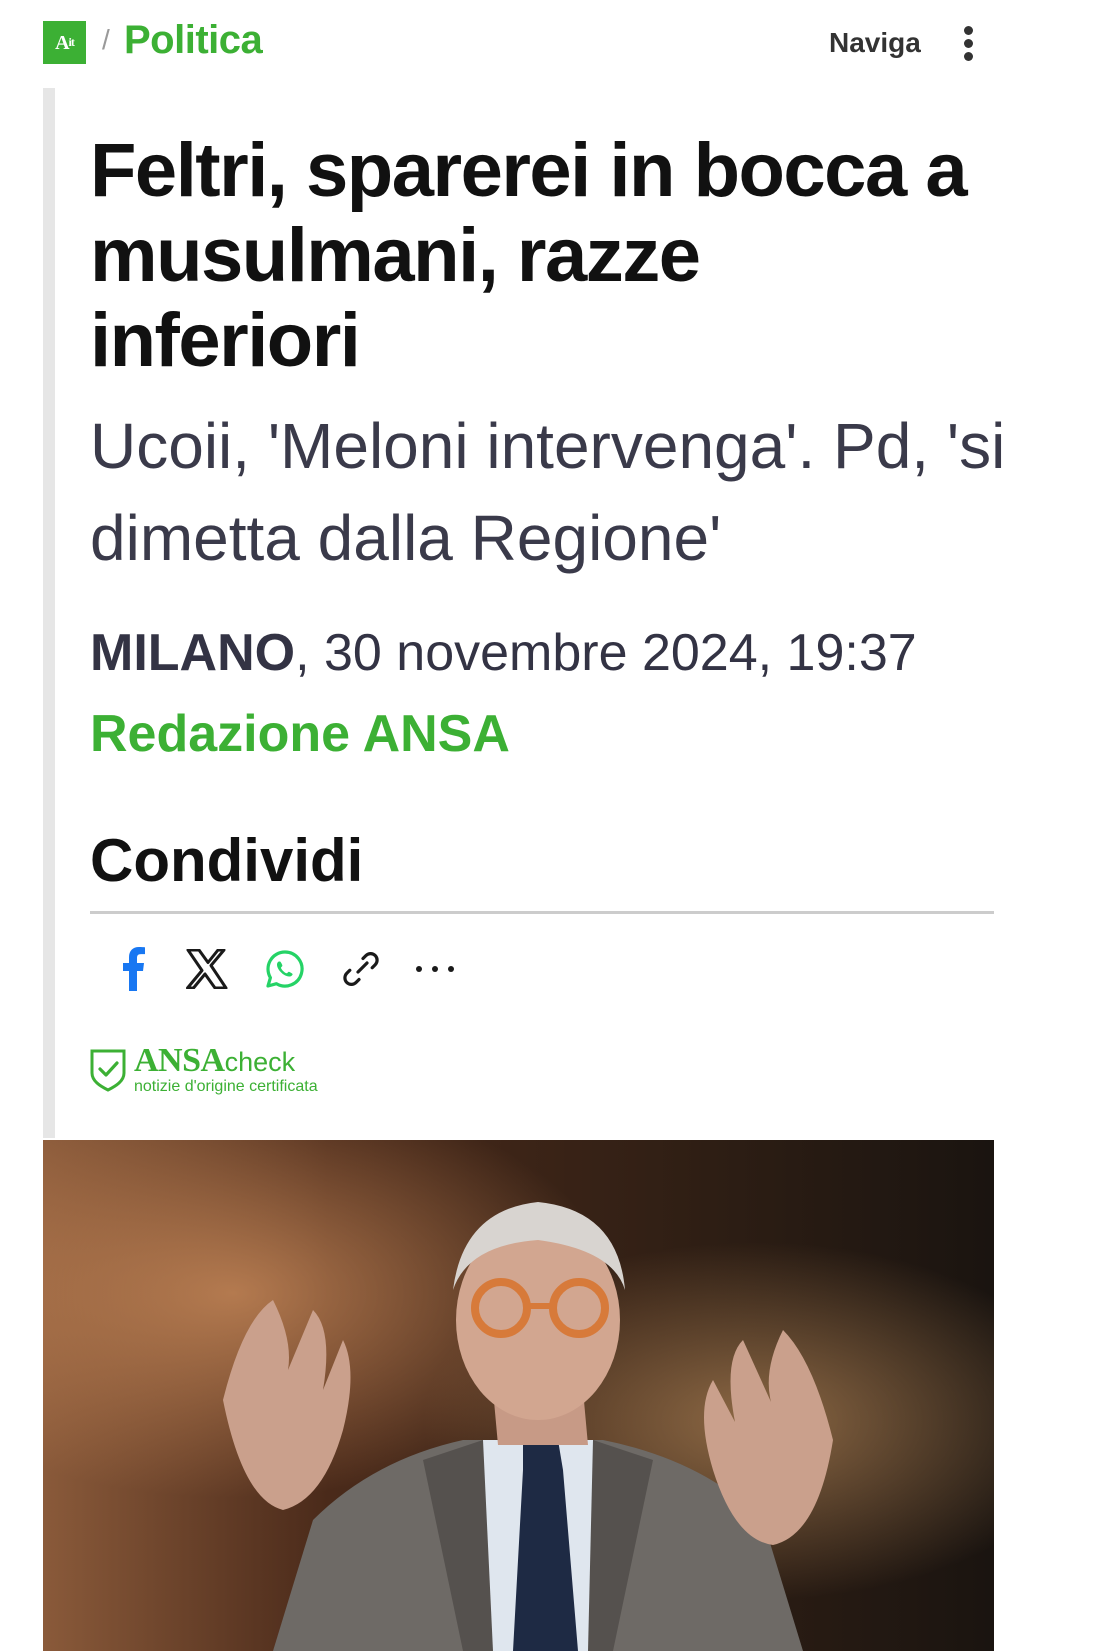 Image resolution: width=1093 pixels, height=1651 pixels. I want to click on dateline-location: MILANO, so click(193, 653).